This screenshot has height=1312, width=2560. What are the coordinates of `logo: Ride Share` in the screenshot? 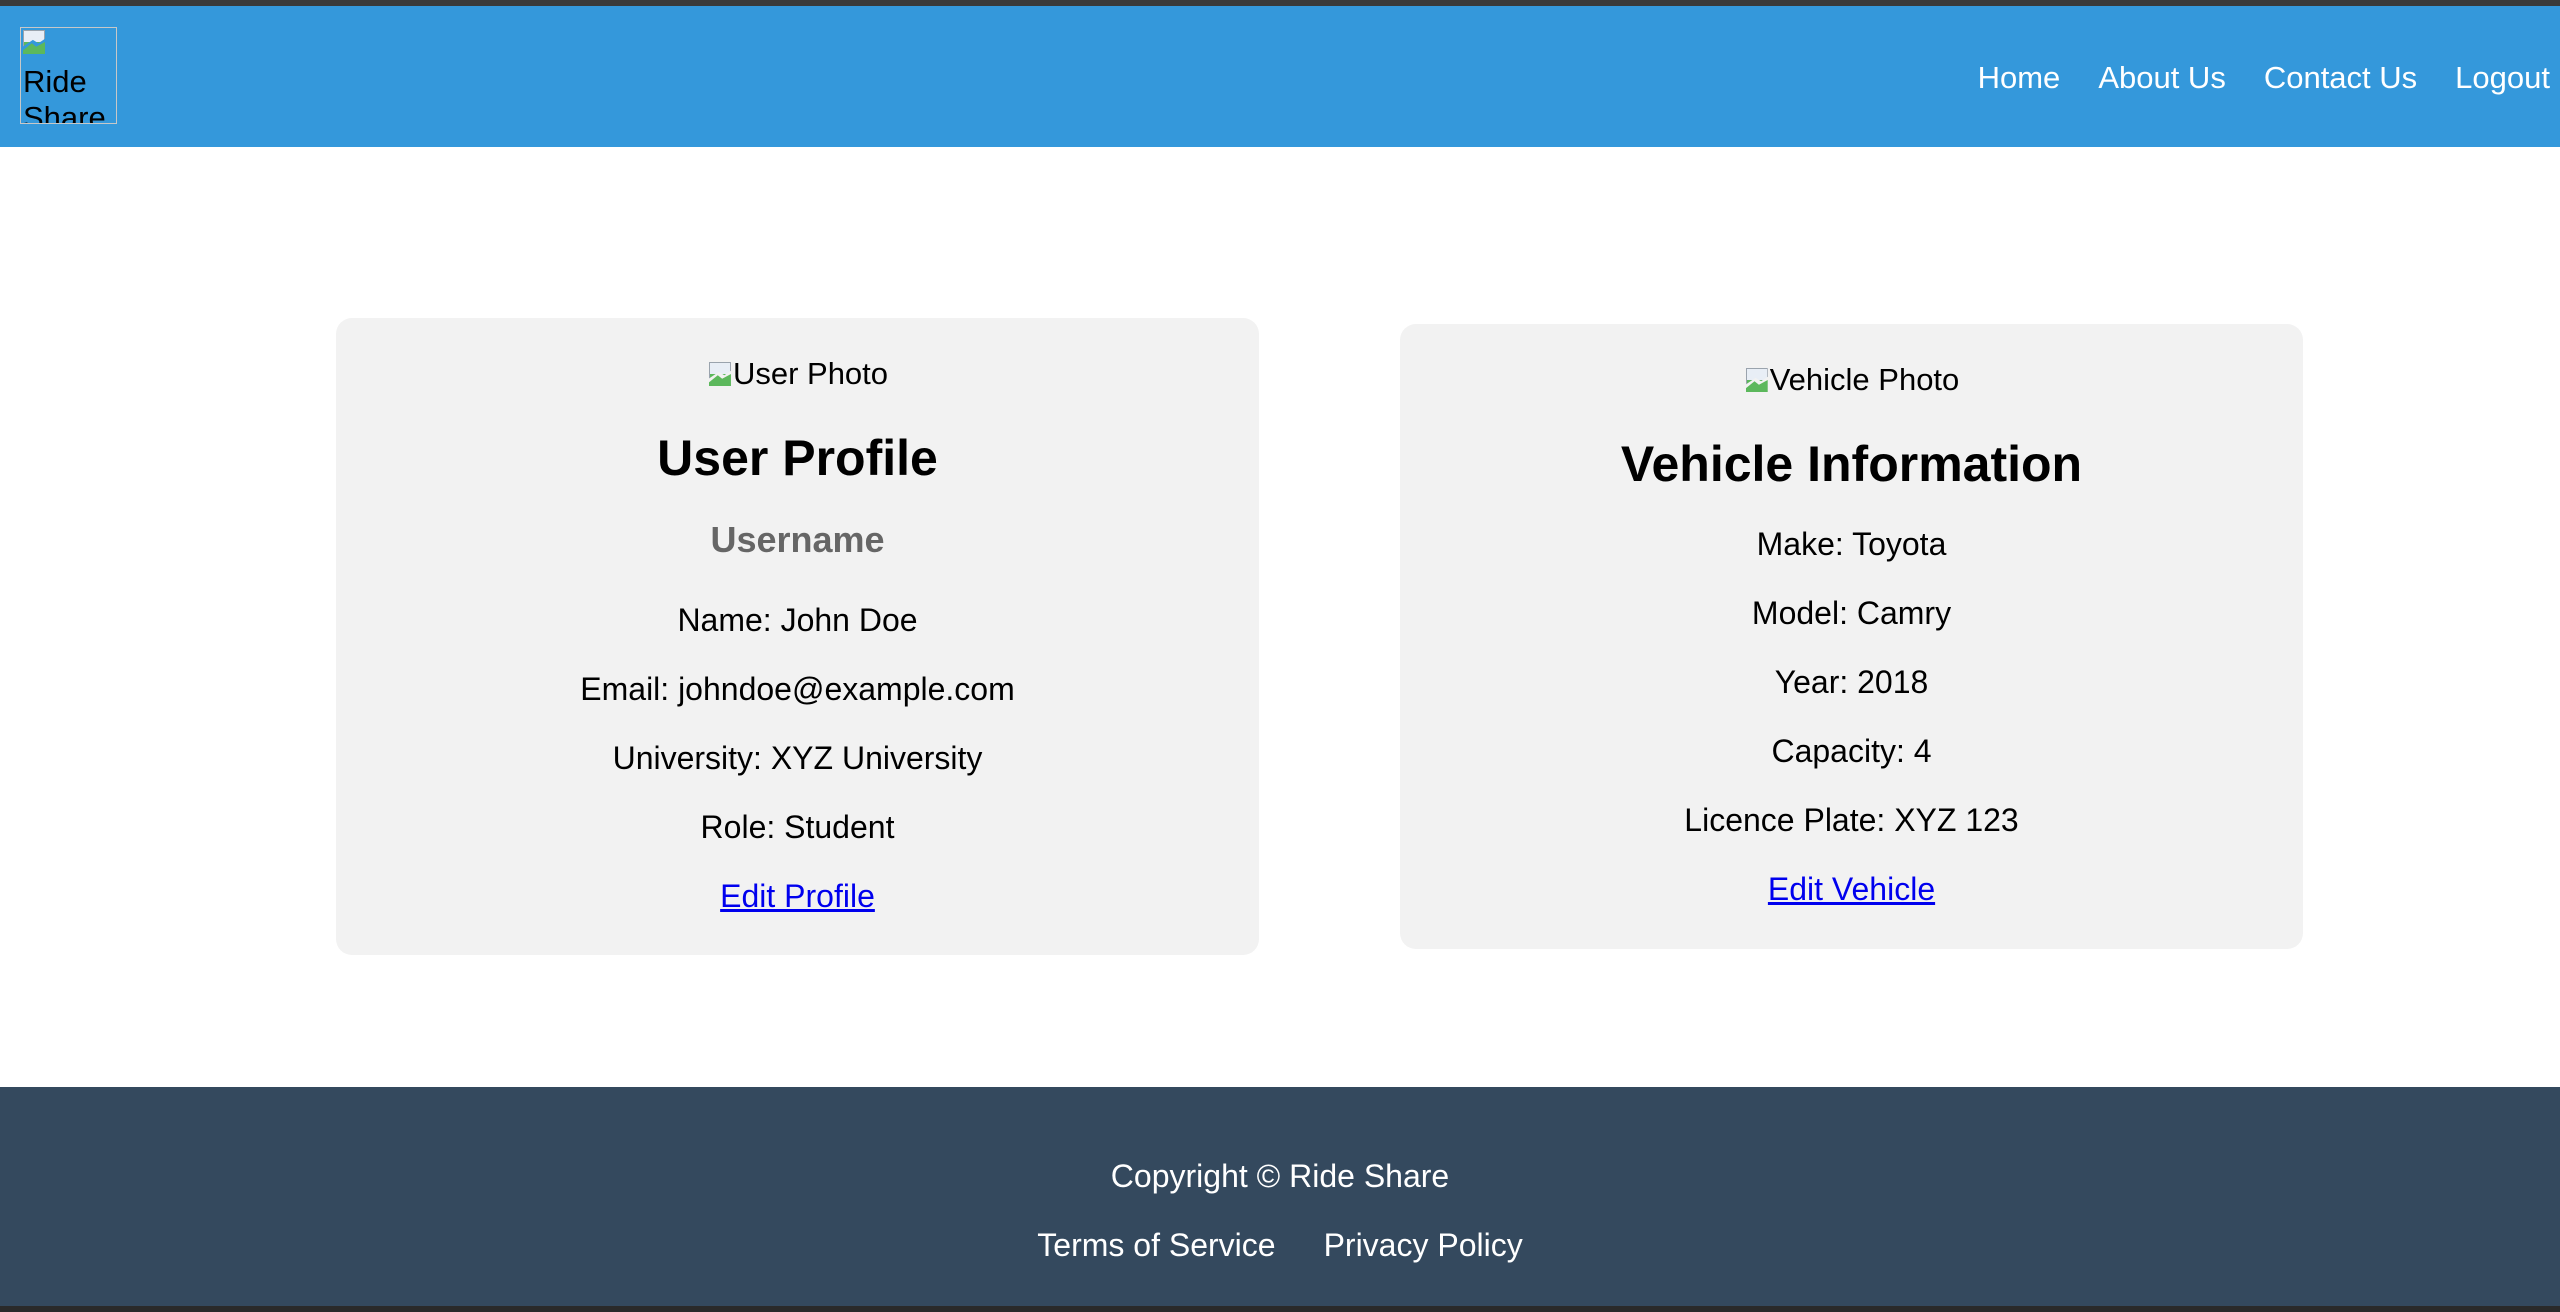 It's located at (68, 75).